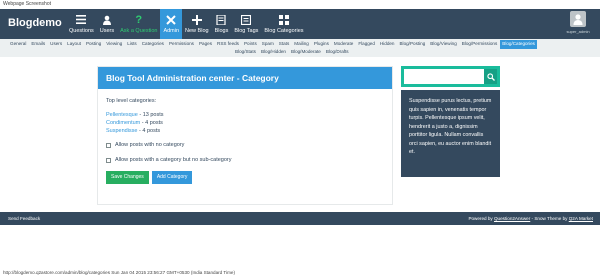 The width and height of the screenshot is (600, 280). I want to click on nav-blog-categories: Blog Categories, so click(283, 24).